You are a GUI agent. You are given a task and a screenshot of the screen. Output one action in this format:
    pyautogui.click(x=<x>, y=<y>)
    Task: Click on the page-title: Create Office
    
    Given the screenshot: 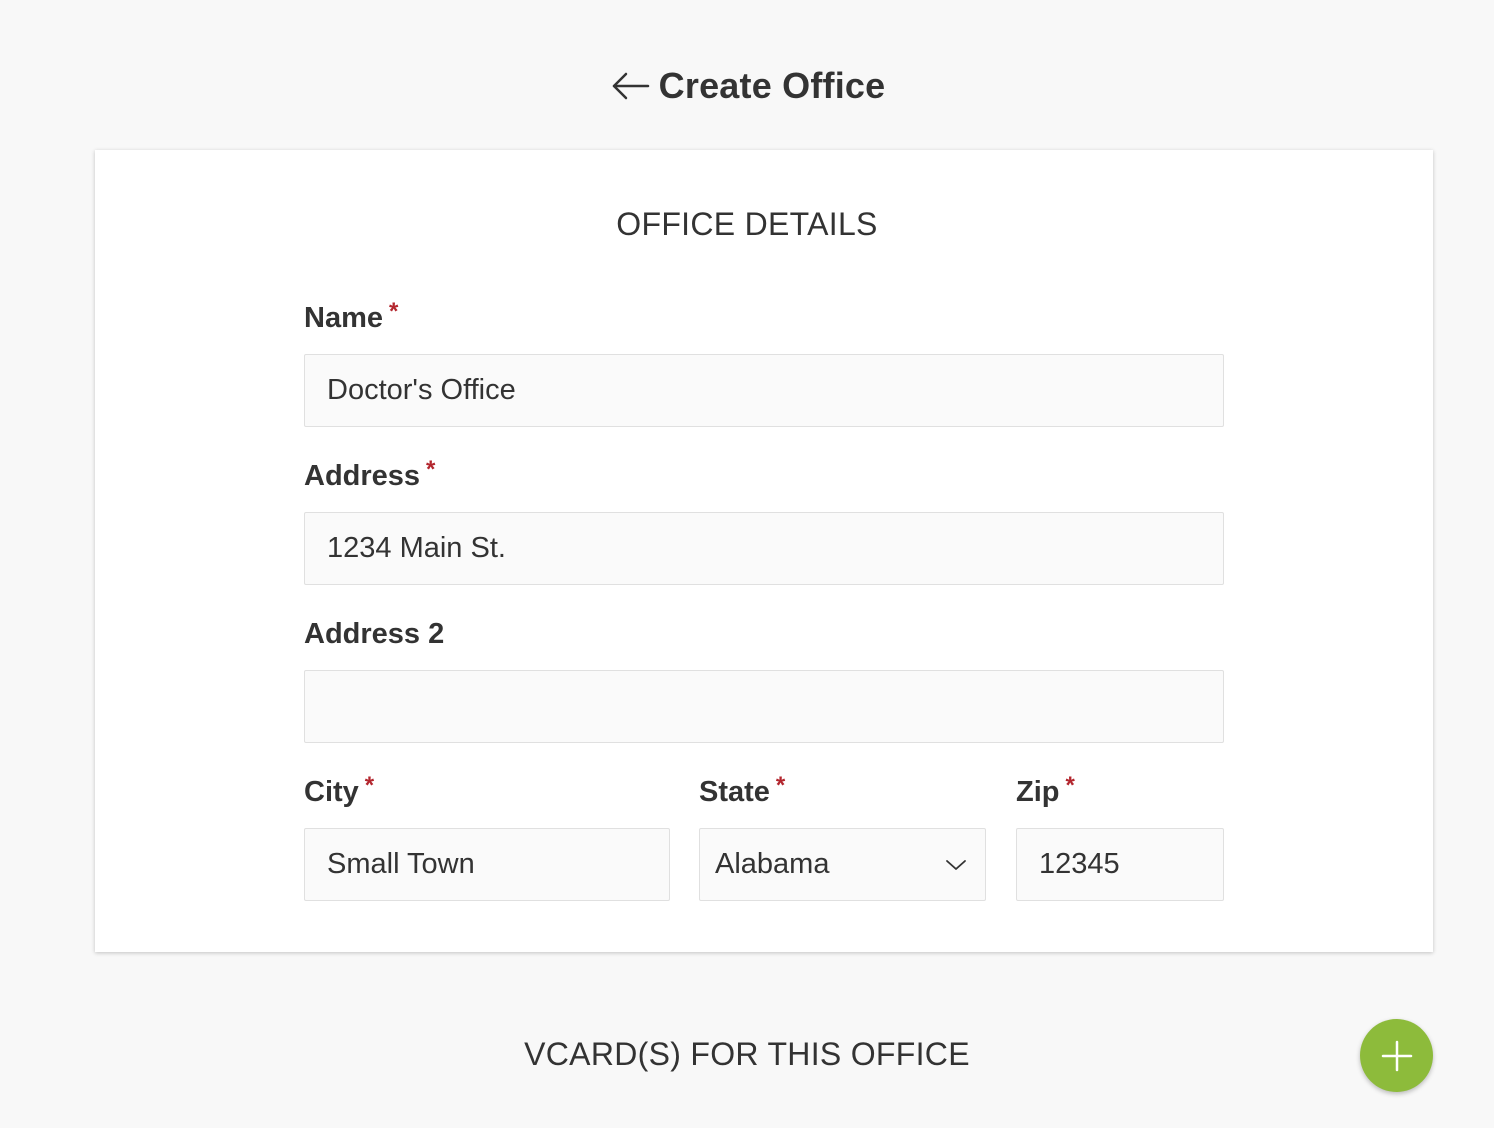 What is the action you would take?
    pyautogui.click(x=772, y=85)
    